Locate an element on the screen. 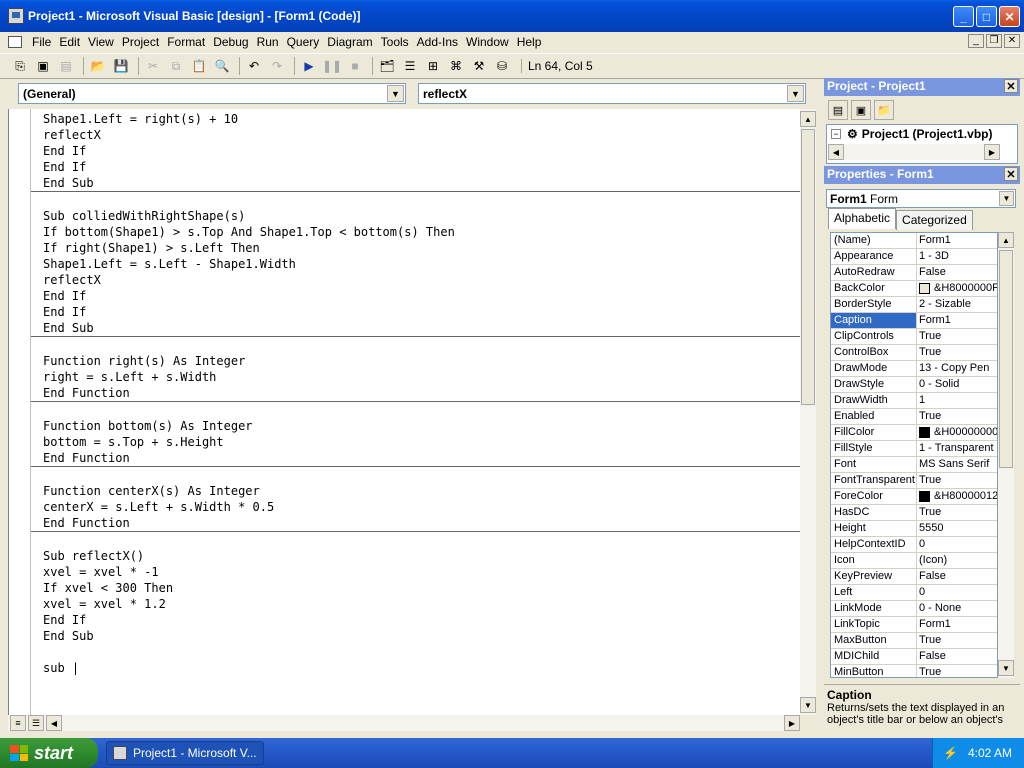  toolbox-icon: ⚒ is located at coordinates (479, 66).